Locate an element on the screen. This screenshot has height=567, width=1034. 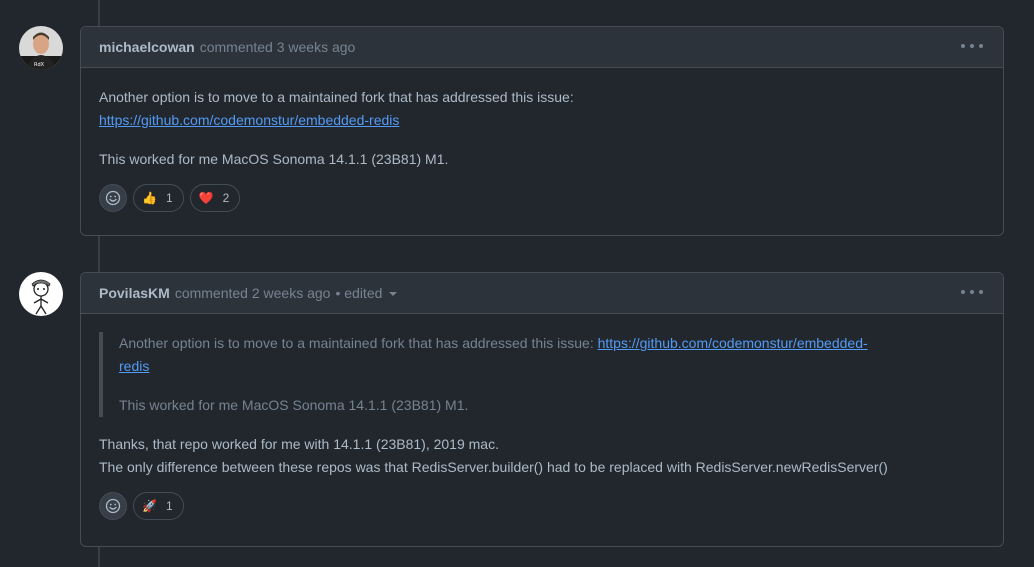
quote-link-part: https://github.com/codemonstur/embedded- is located at coordinates (732, 343).